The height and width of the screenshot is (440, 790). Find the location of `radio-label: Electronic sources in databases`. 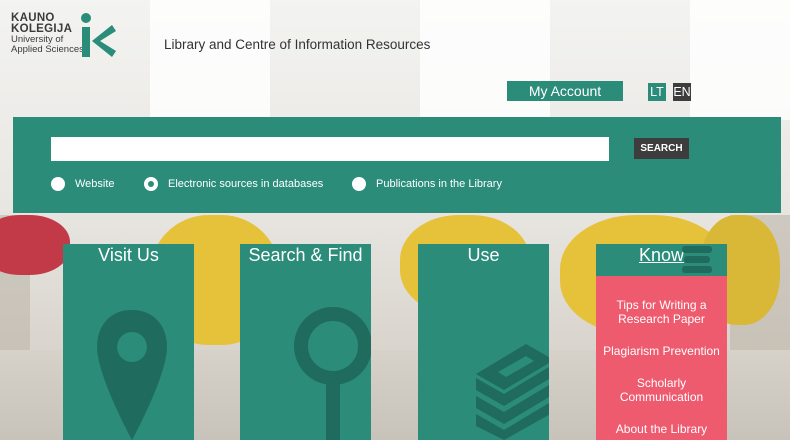

radio-label: Electronic sources in databases is located at coordinates (246, 184).